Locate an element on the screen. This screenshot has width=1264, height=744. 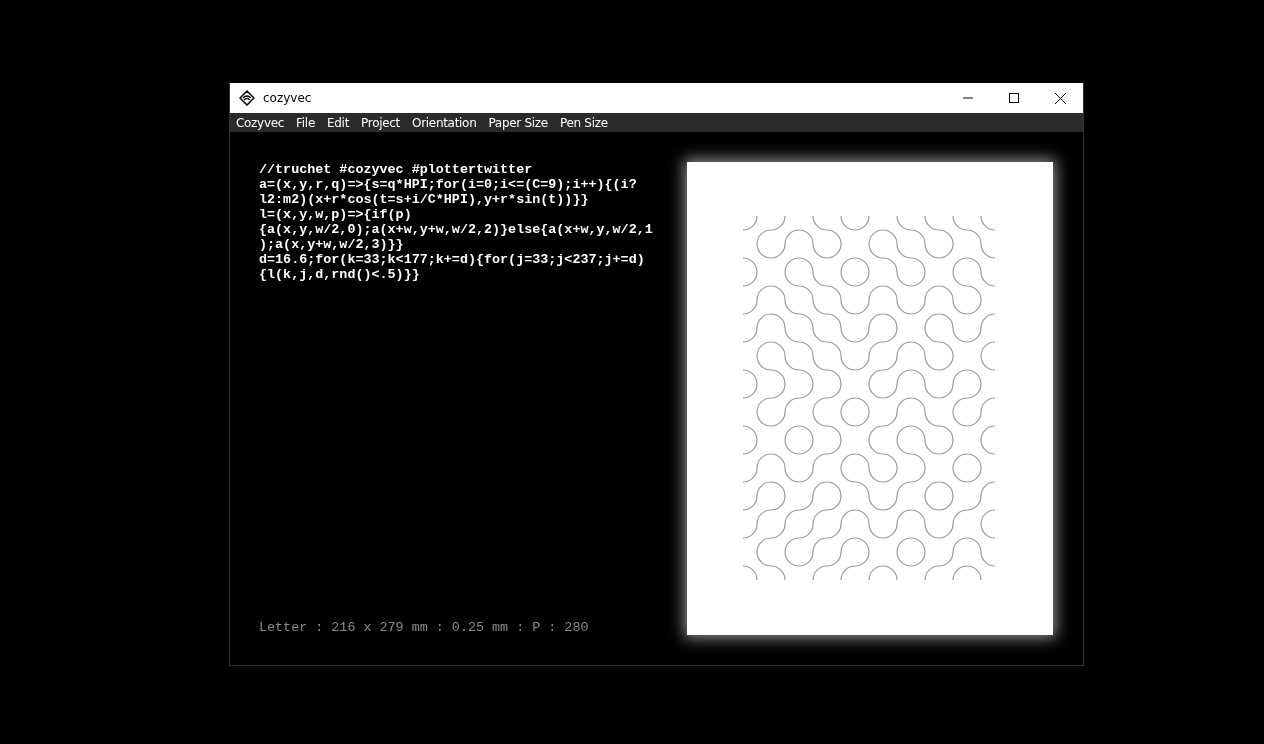
menu-item: File is located at coordinates (305, 122).